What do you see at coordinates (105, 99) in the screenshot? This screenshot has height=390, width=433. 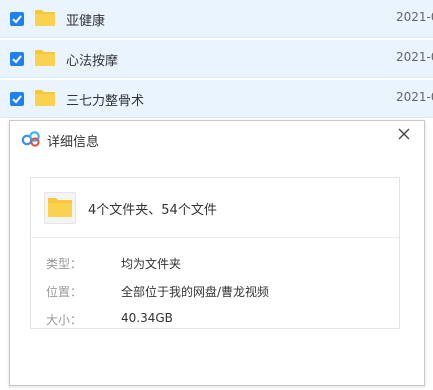 I see `file-name: 三七力整骨术` at bounding box center [105, 99].